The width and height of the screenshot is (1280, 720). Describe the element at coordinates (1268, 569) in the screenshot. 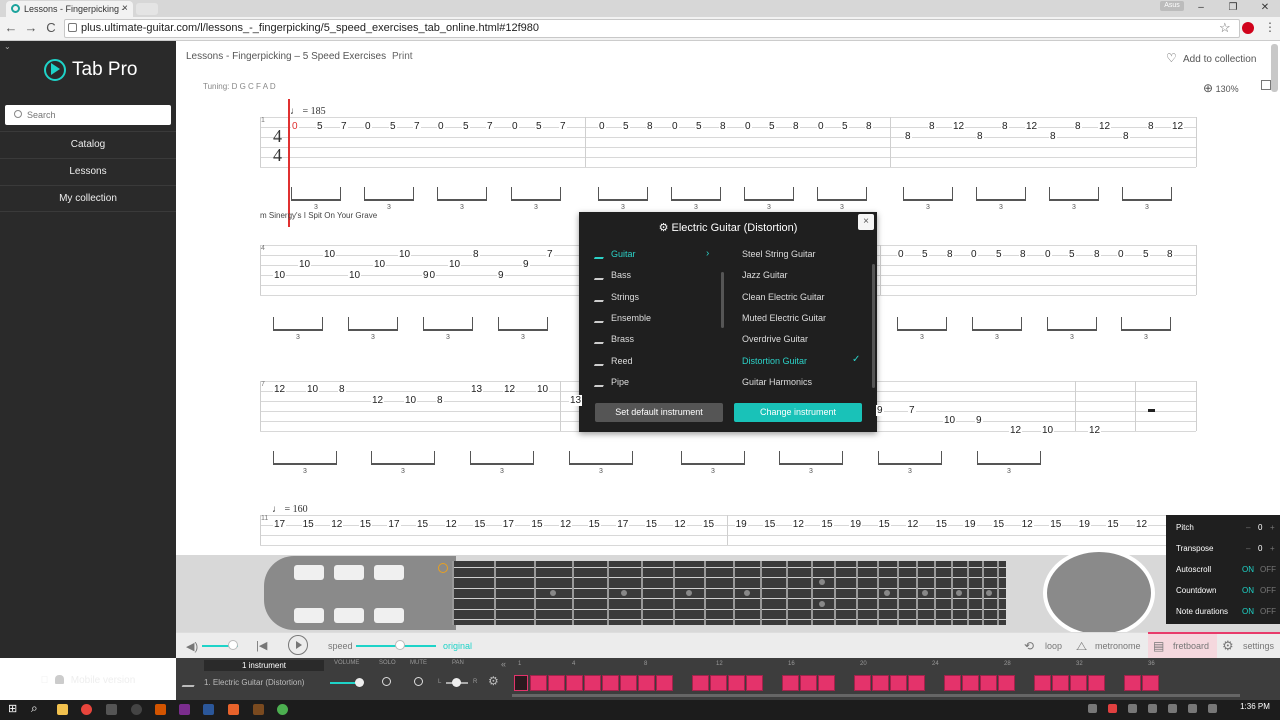

I see `autoscroll-off-toggle: OFF` at that location.